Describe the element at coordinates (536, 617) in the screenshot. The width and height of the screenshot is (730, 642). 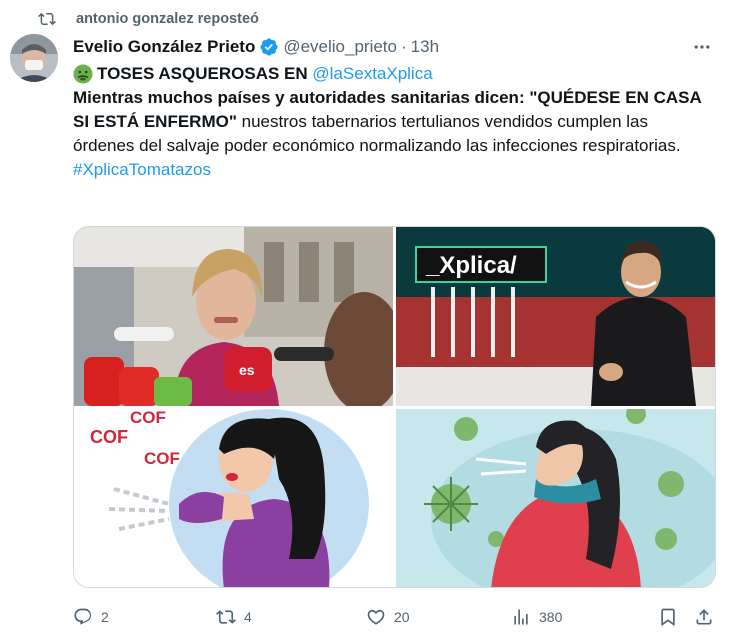
I see `views-button: 380` at that location.